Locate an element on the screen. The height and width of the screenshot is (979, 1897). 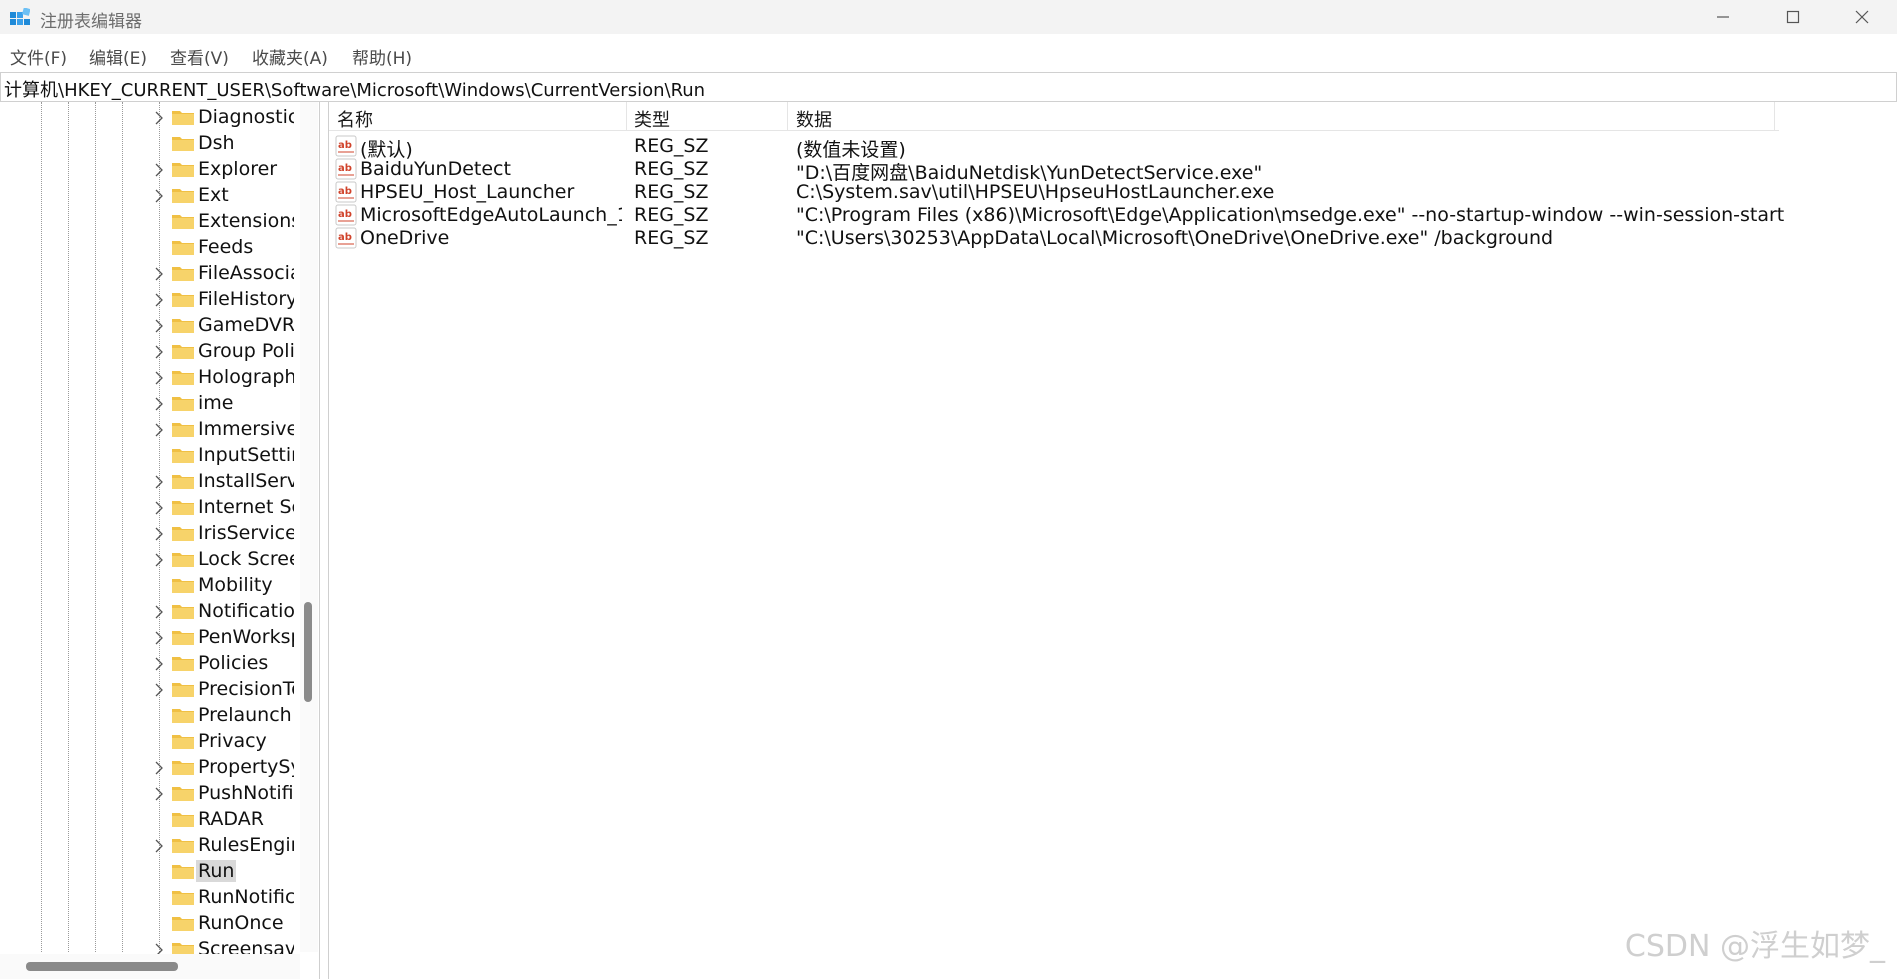
tree-item: FileHistory is located at coordinates (150, 299).